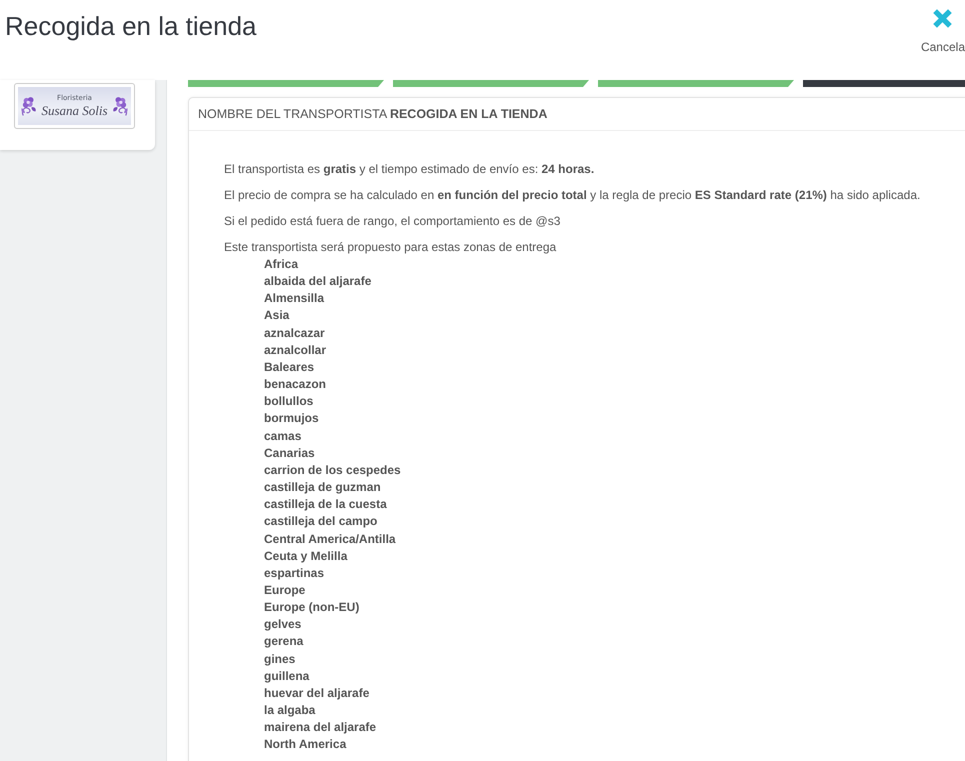 Image resolution: width=965 pixels, height=761 pixels. Describe the element at coordinates (291, 418) in the screenshot. I see `zone-name: bormujos` at that location.